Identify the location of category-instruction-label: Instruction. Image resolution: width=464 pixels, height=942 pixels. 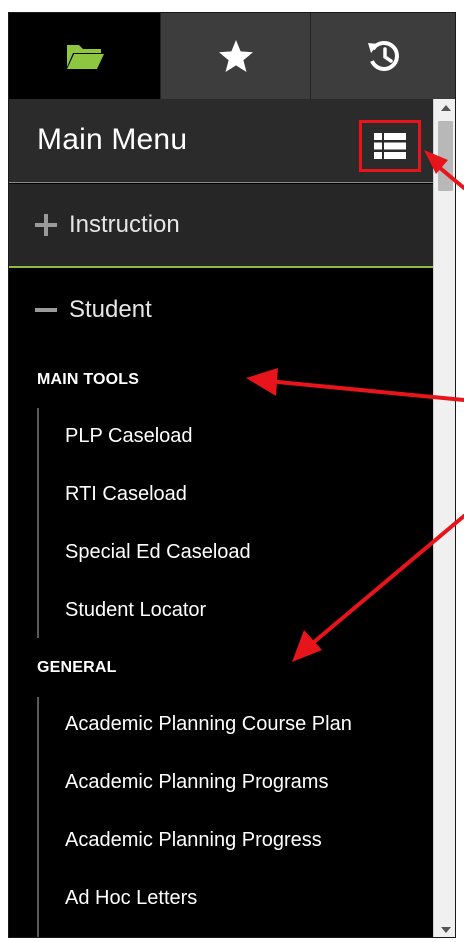
(124, 224).